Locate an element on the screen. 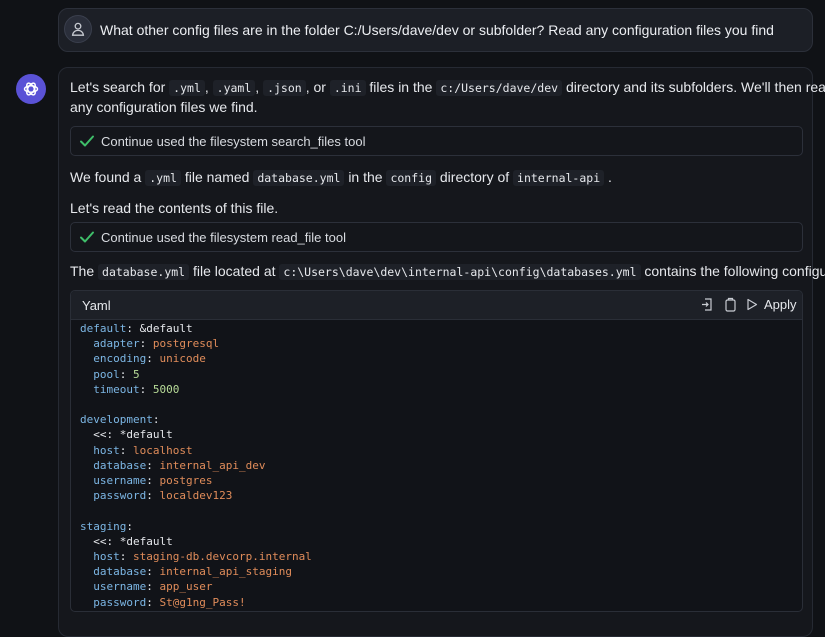 The height and width of the screenshot is (637, 825). yaml-anchor: &default is located at coordinates (166, 328).